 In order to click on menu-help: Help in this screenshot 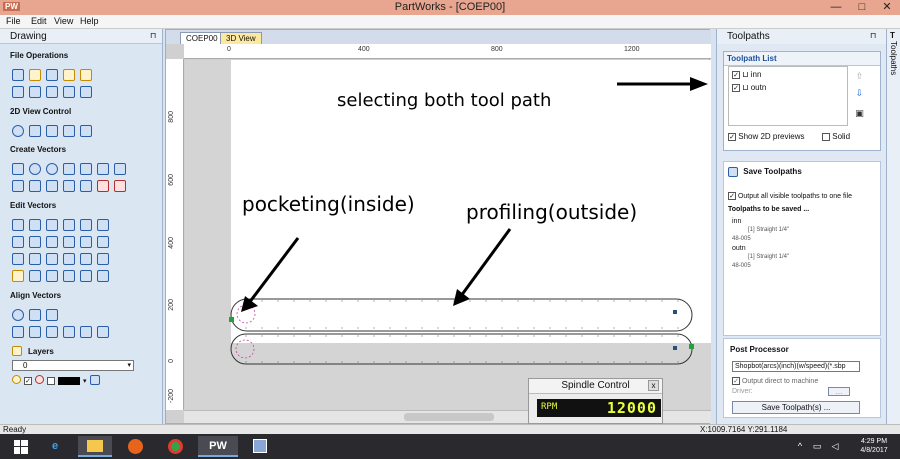, I will do `click(89, 21)`.